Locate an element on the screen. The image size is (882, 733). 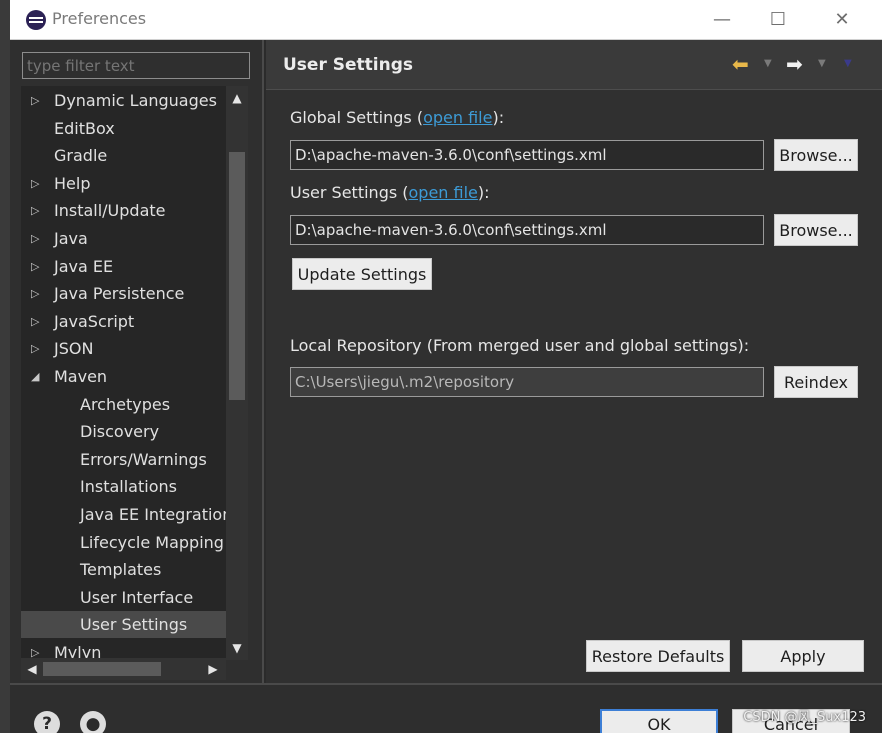
back-arrow-icon: ⬅ is located at coordinates (740, 64).